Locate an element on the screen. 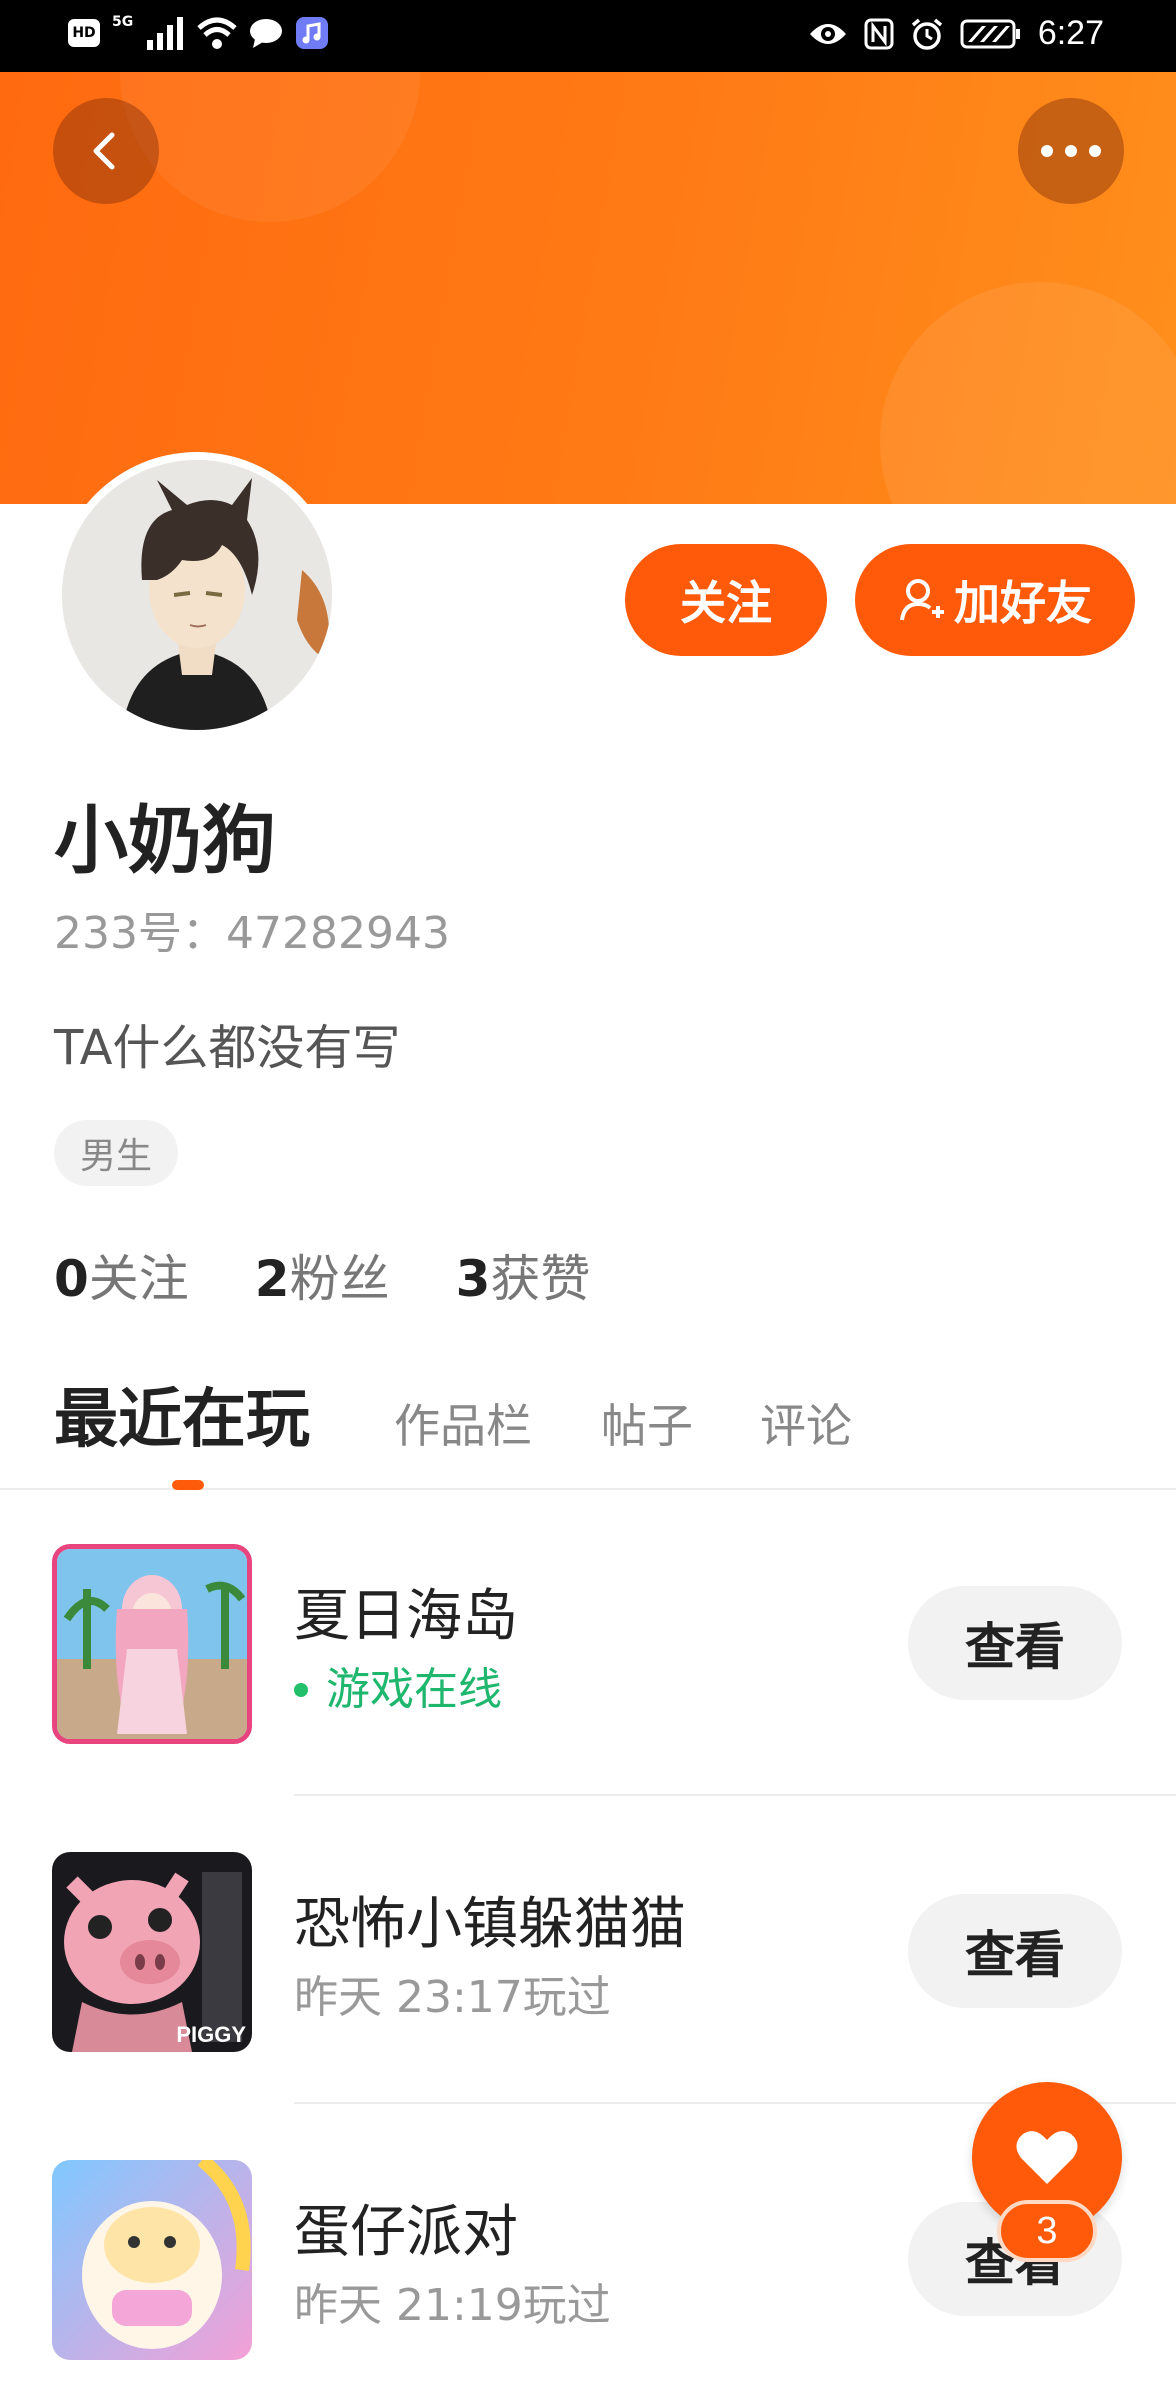 This screenshot has width=1176, height=2400. game-name: 恐怖小镇躲猫猫 is located at coordinates (490, 1924).